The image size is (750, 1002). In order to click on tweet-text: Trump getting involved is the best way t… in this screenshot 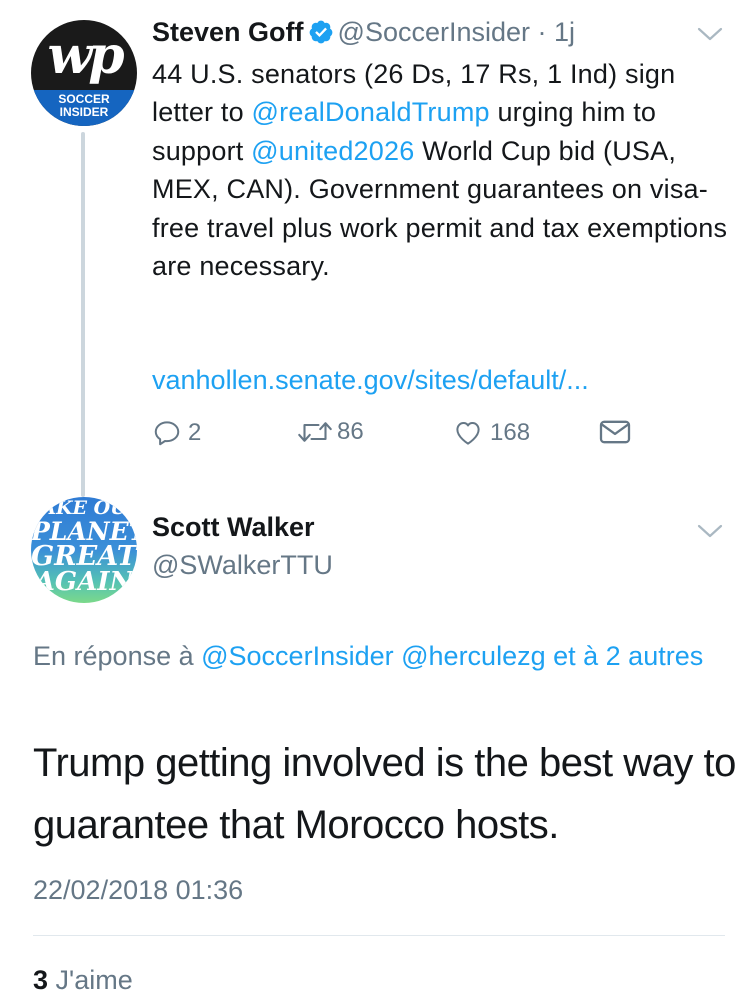, I will do `click(384, 794)`.